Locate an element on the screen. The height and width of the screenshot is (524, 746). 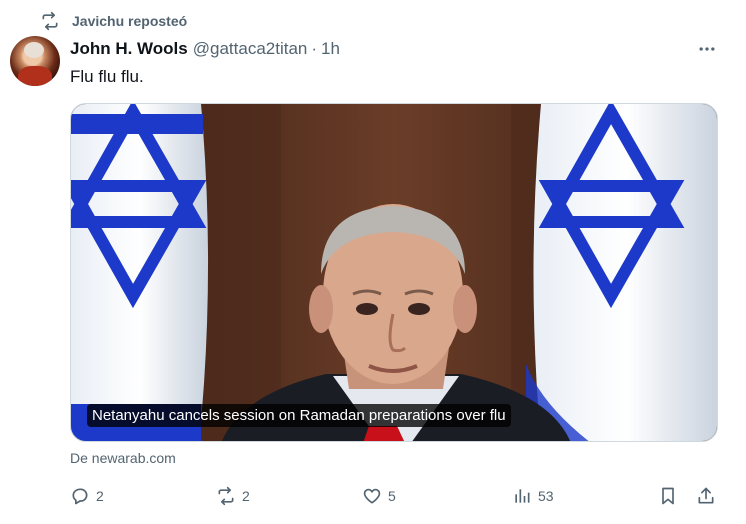
analytics-icon is located at coordinates (522, 496).